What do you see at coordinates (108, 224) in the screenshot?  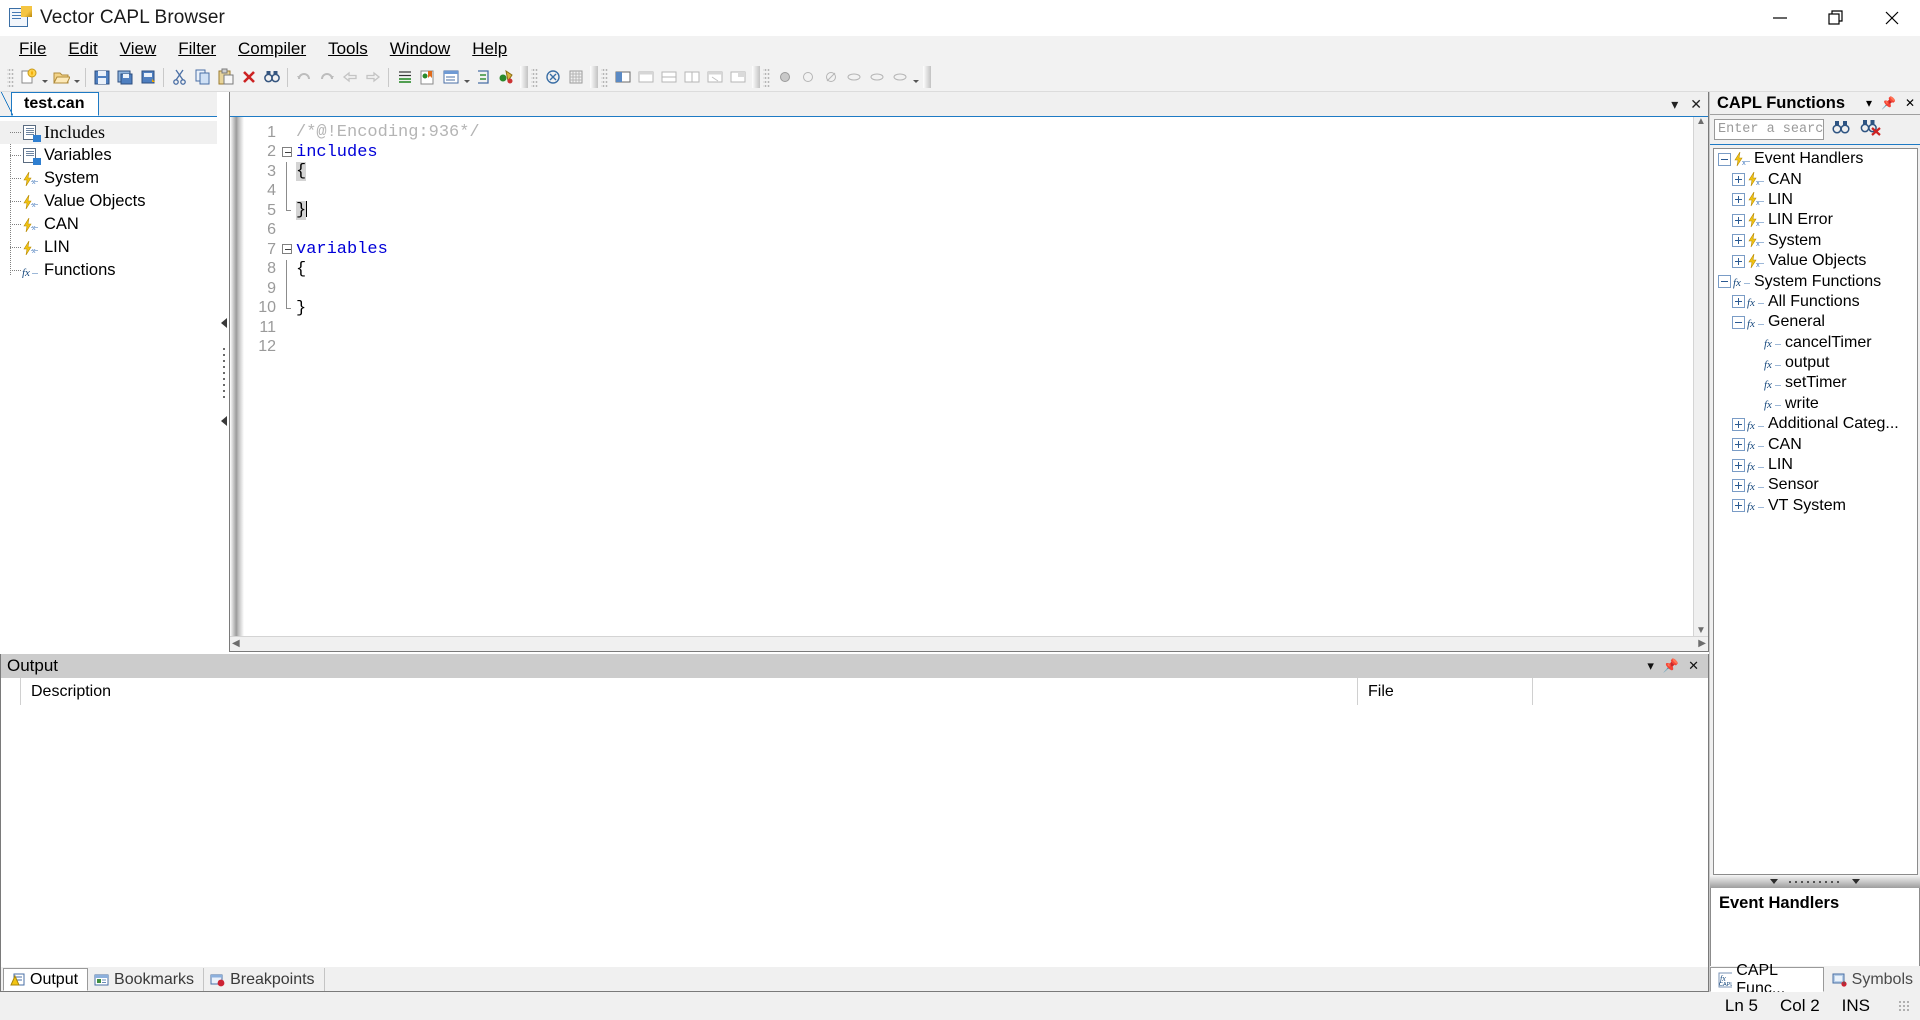 I see `tree-item-can: x CAN` at bounding box center [108, 224].